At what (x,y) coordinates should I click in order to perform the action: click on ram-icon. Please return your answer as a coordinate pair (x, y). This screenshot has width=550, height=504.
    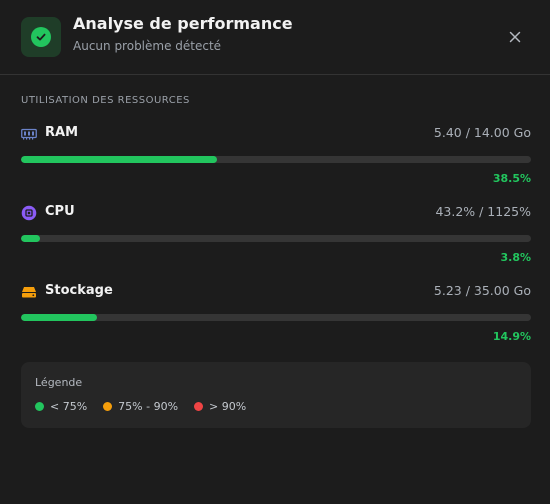
    Looking at the image, I should click on (29, 134).